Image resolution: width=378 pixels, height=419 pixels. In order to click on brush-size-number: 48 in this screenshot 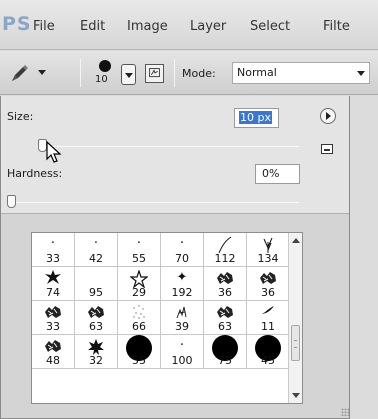, I will do `click(53, 360)`.